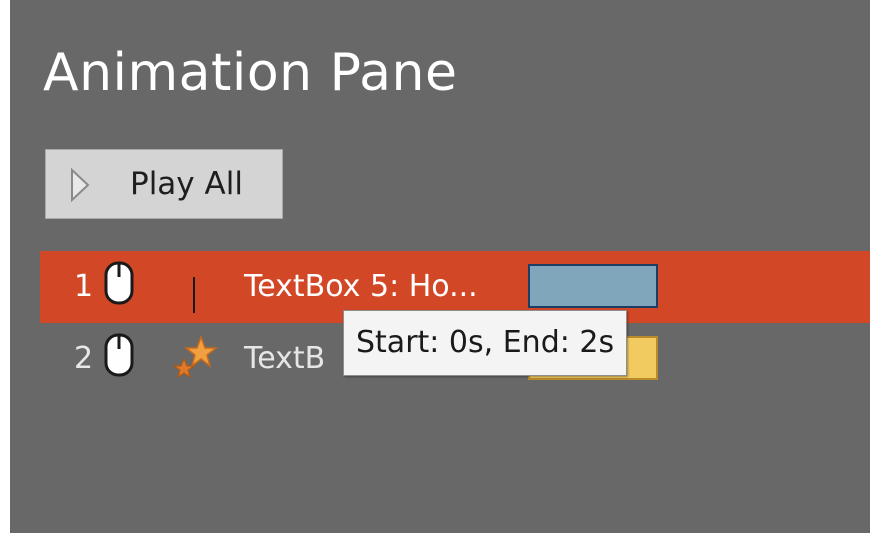  What do you see at coordinates (593, 286) in the screenshot?
I see `timing-bar` at bounding box center [593, 286].